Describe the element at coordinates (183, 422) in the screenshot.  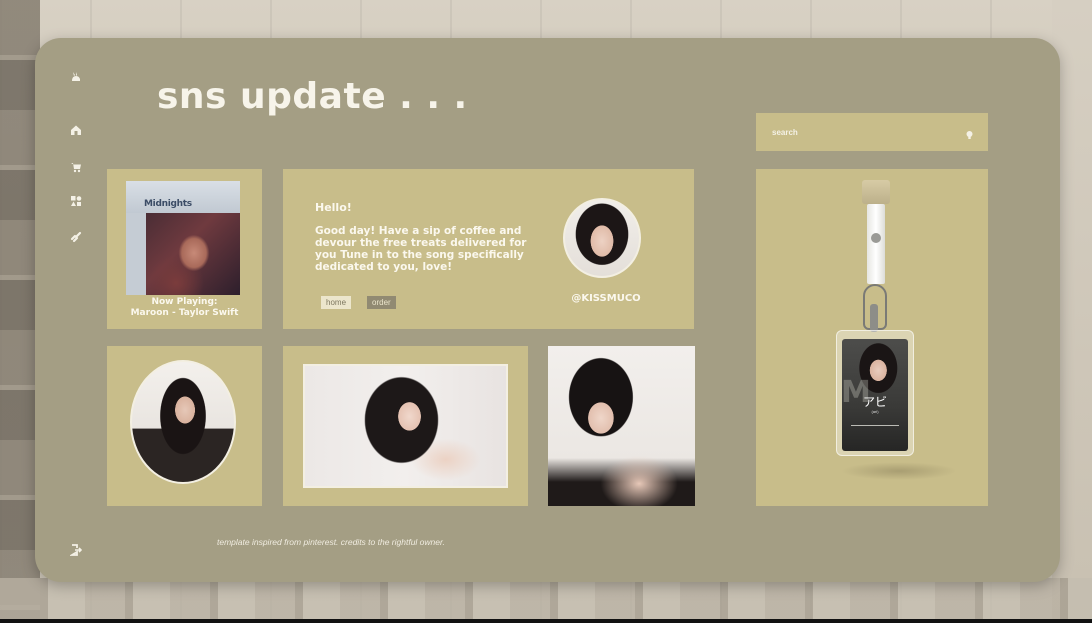
I see `oval-portrait-photo` at that location.